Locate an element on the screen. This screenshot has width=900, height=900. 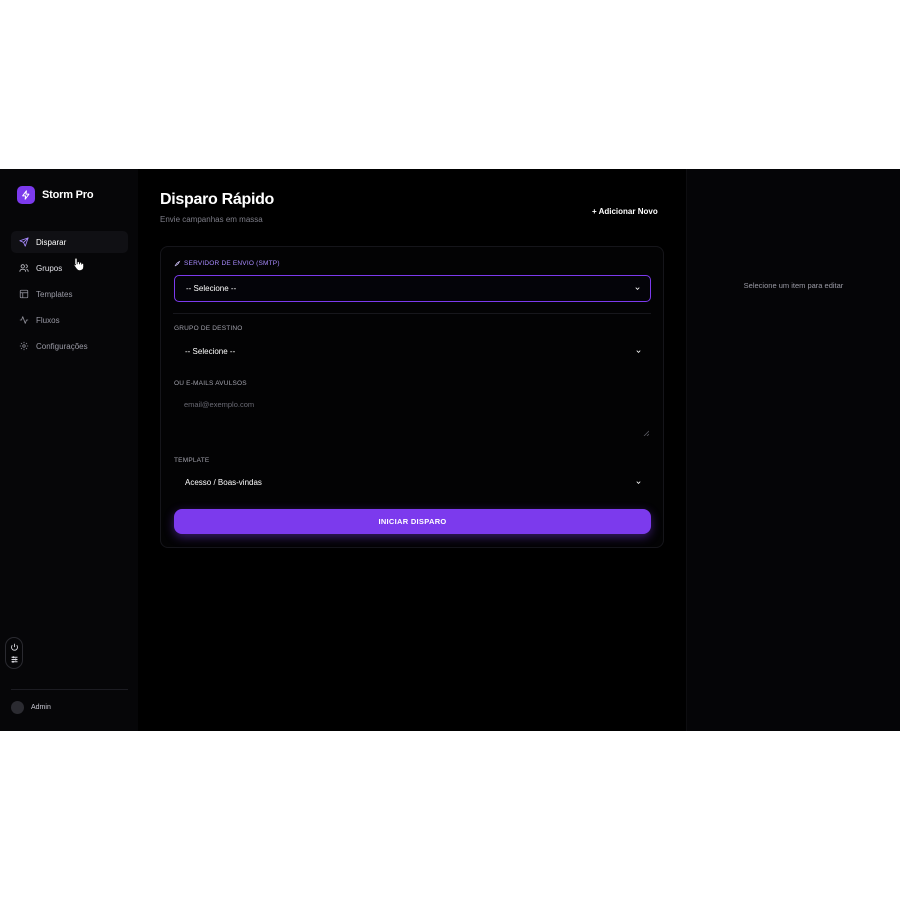
section-divider is located at coordinates (412, 313).